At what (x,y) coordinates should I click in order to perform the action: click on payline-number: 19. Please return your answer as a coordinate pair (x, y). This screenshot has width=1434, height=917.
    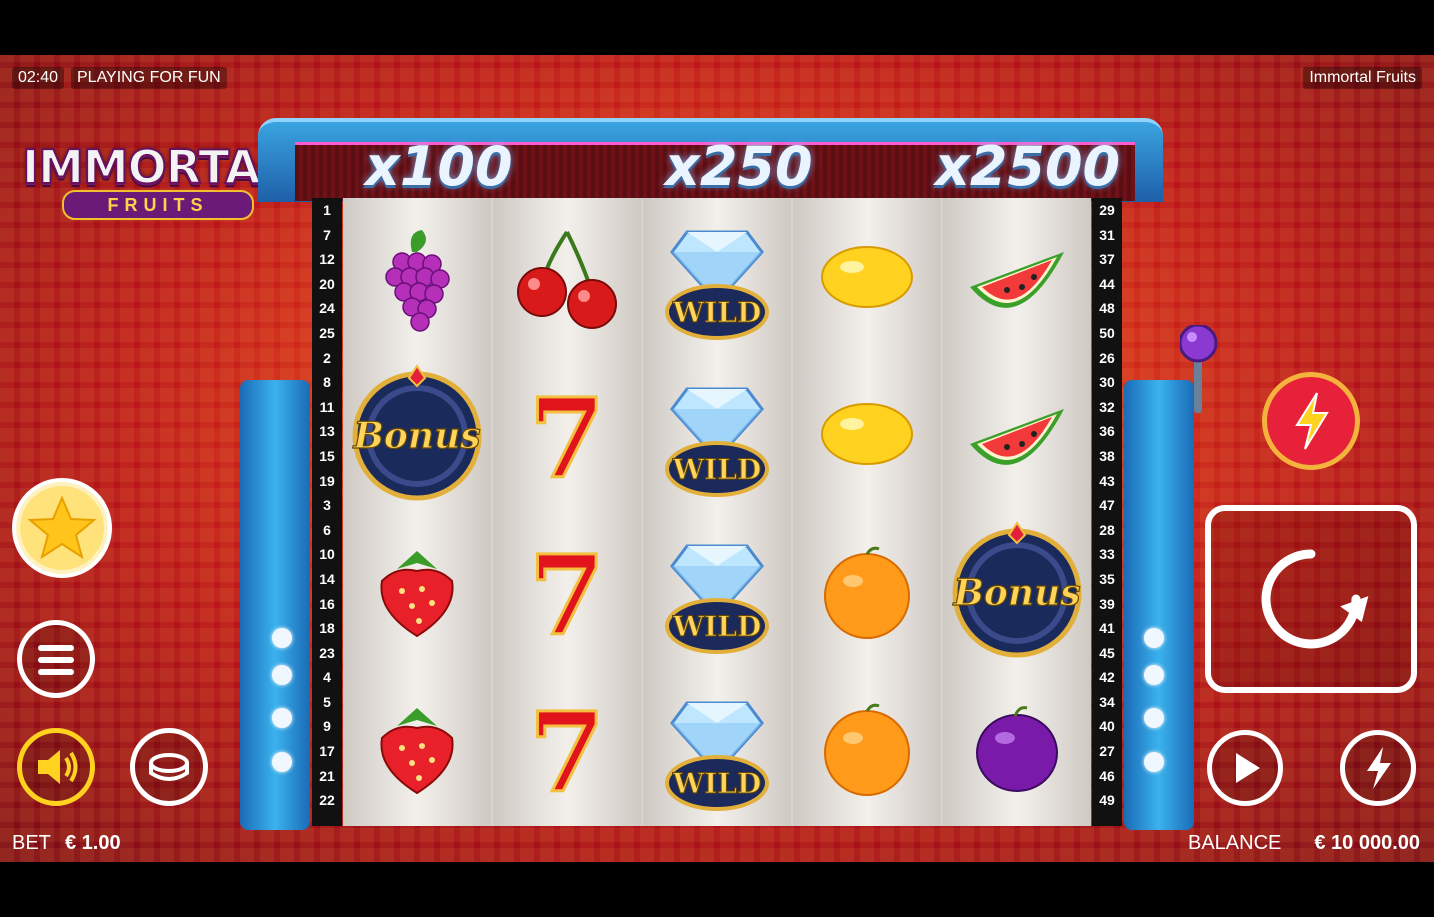
    Looking at the image, I should click on (327, 480).